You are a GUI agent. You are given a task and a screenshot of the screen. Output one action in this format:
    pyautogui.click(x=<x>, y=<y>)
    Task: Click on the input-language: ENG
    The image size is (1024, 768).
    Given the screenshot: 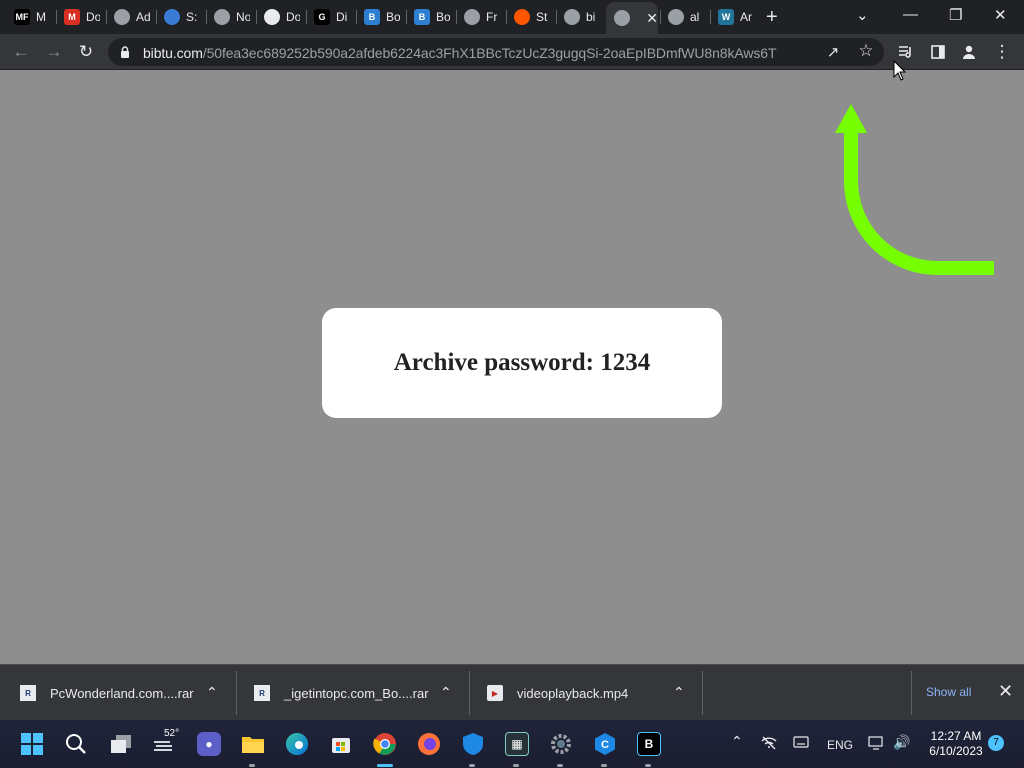 What is the action you would take?
    pyautogui.click(x=840, y=745)
    